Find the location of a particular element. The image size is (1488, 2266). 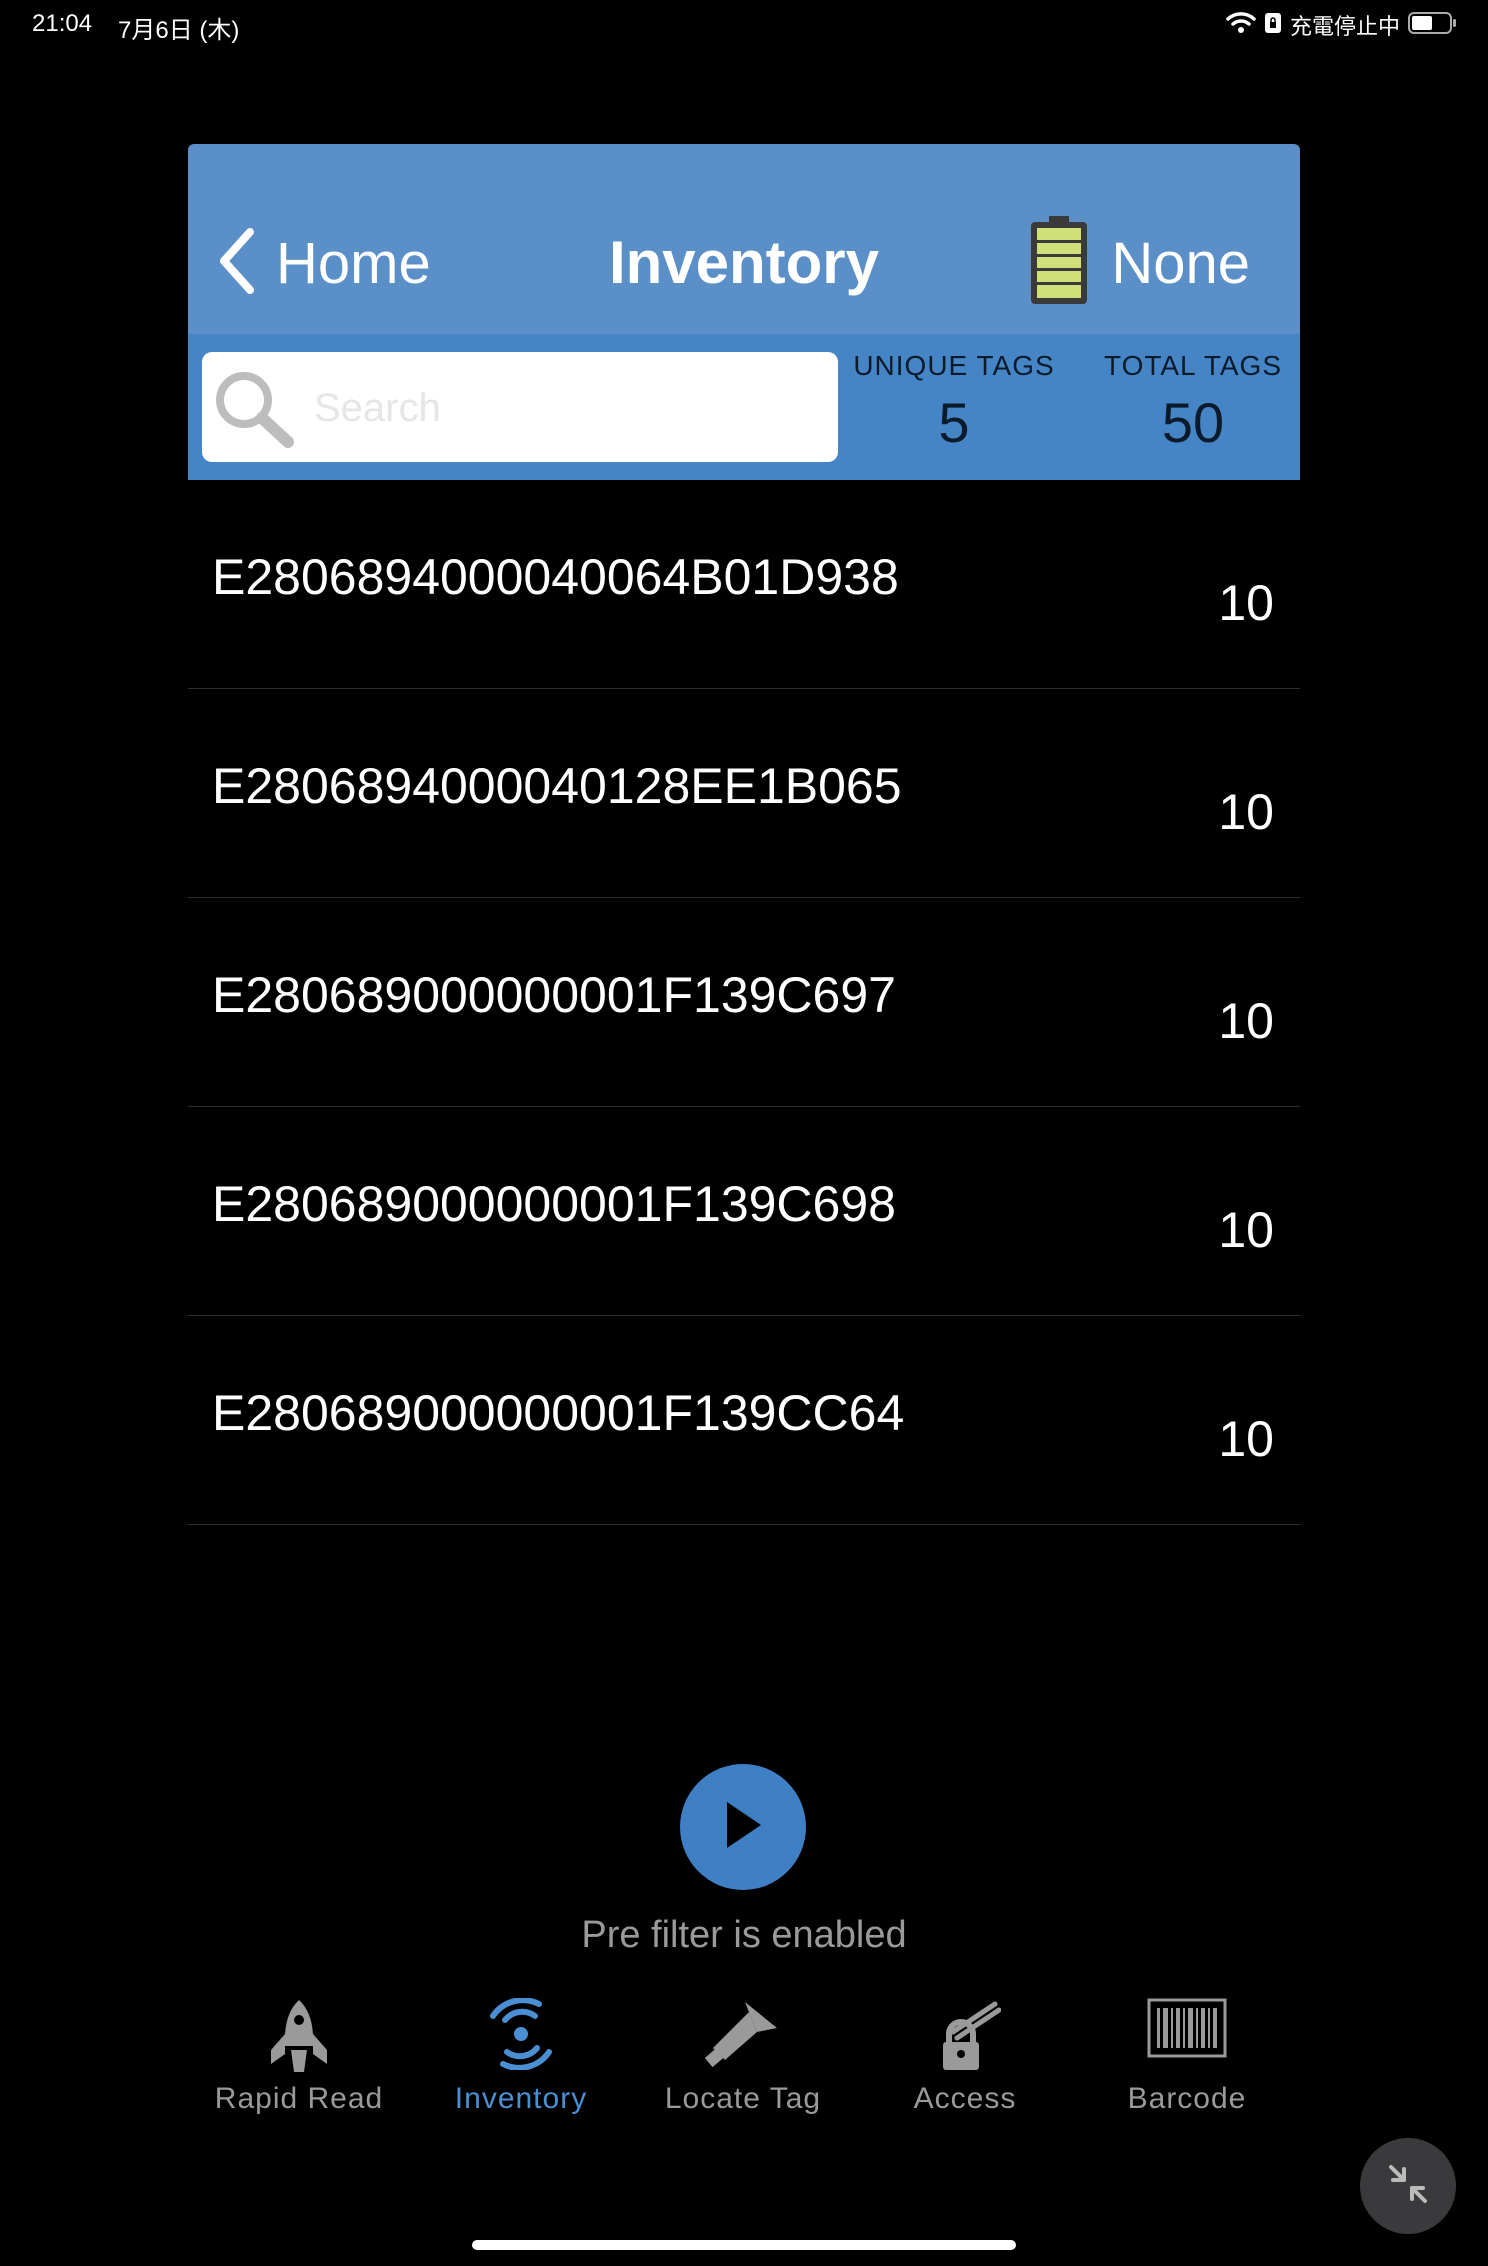

tag-epc: E280689000000001F139C697 is located at coordinates (554, 995).